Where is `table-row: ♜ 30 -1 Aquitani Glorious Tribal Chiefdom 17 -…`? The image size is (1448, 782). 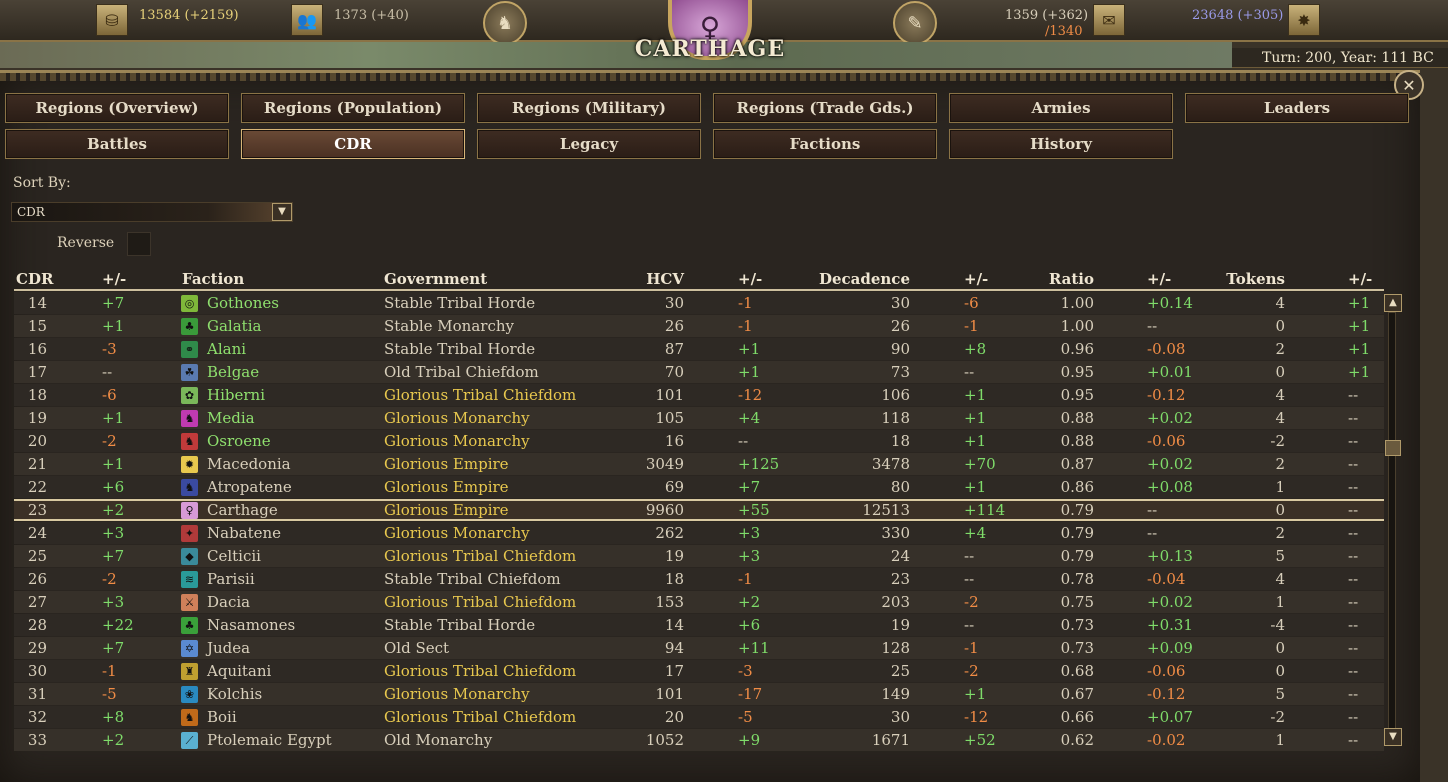
table-row: ♜ 30 -1 Aquitani Glorious Tribal Chiefdom 17 -… is located at coordinates (699, 671).